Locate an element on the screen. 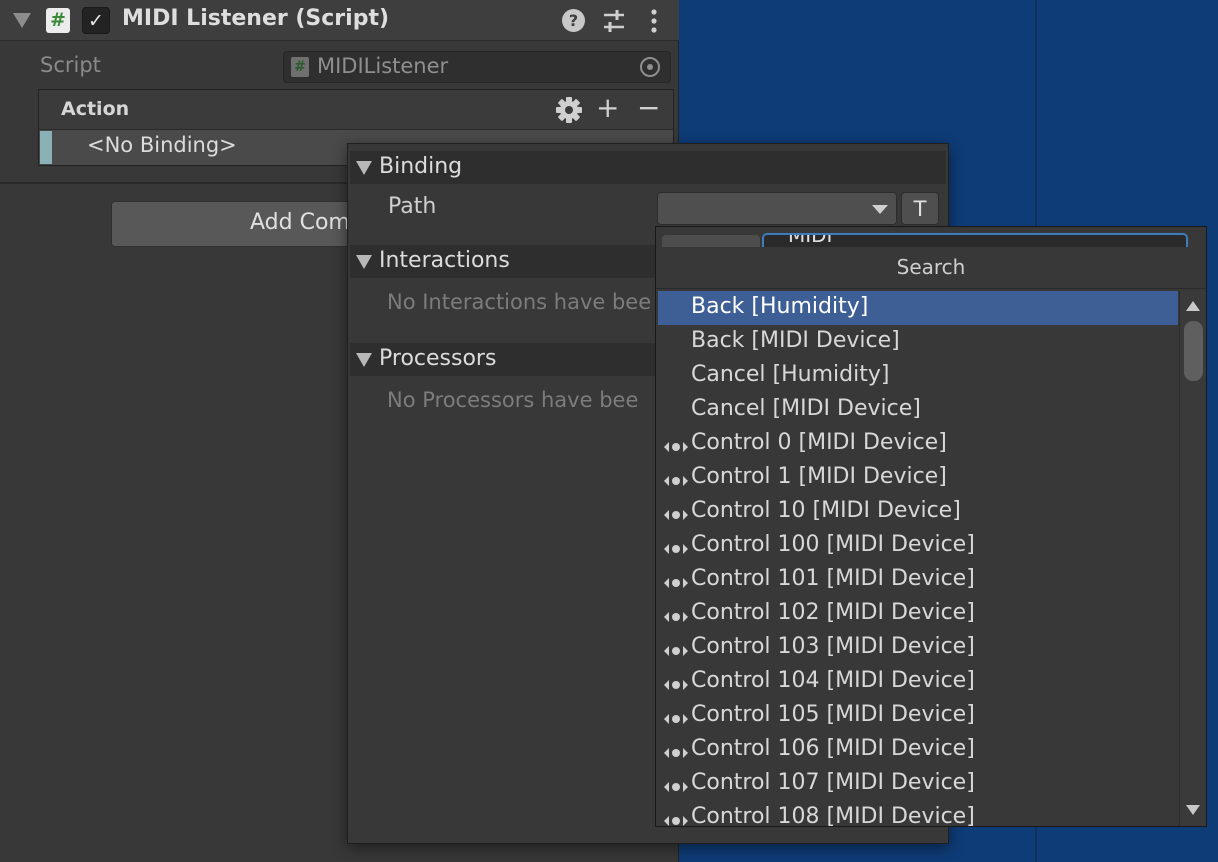 Image resolution: width=1218 pixels, height=862 pixels. search-result-item: Control 10 [MIDI Device] is located at coordinates (918, 512).